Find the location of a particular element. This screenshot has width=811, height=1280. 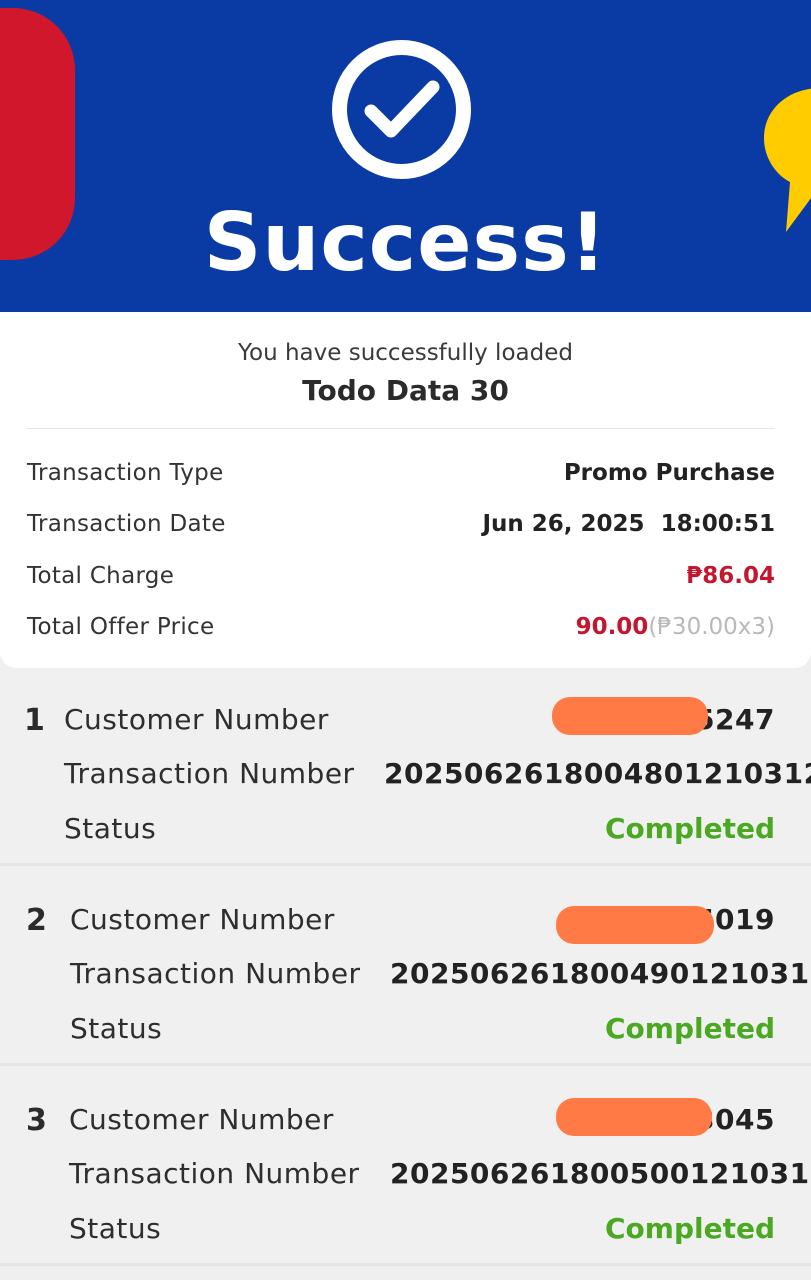

loaded-message: You have successfully loaded is located at coordinates (405, 353).